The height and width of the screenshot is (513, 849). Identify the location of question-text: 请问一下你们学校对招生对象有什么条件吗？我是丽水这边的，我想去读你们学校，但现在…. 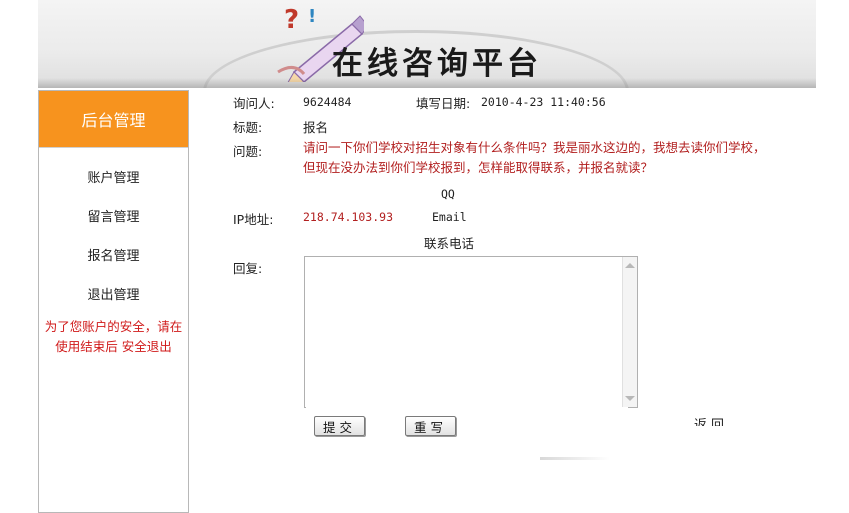
(534, 157).